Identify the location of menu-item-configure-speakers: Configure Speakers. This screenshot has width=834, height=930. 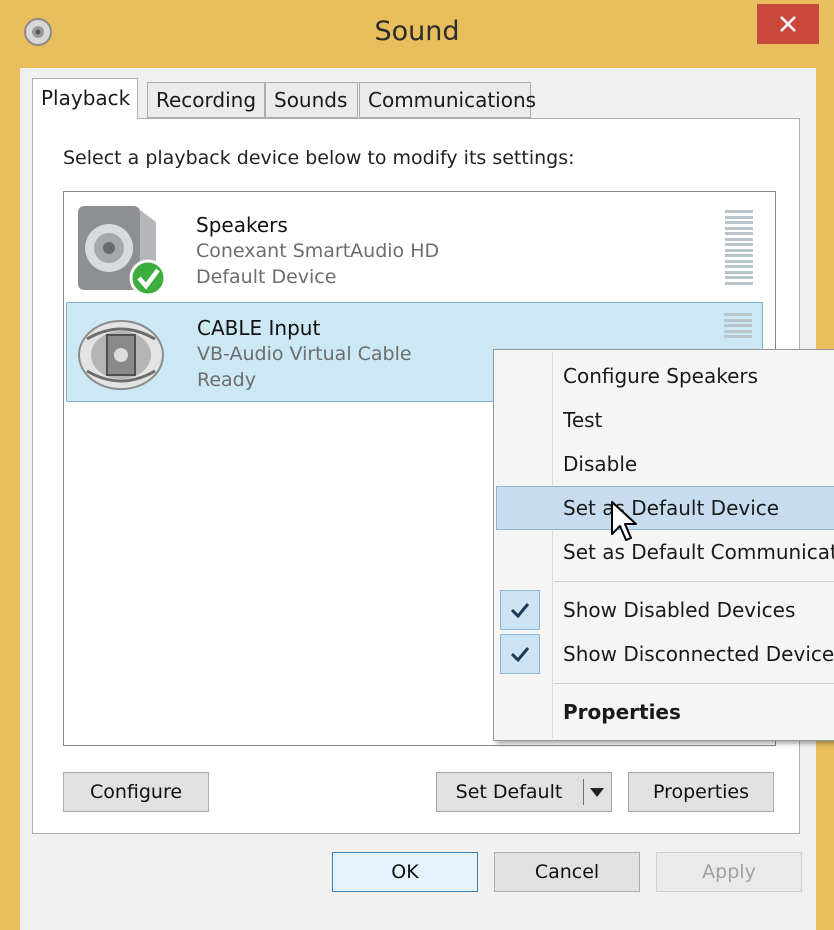
(665, 376).